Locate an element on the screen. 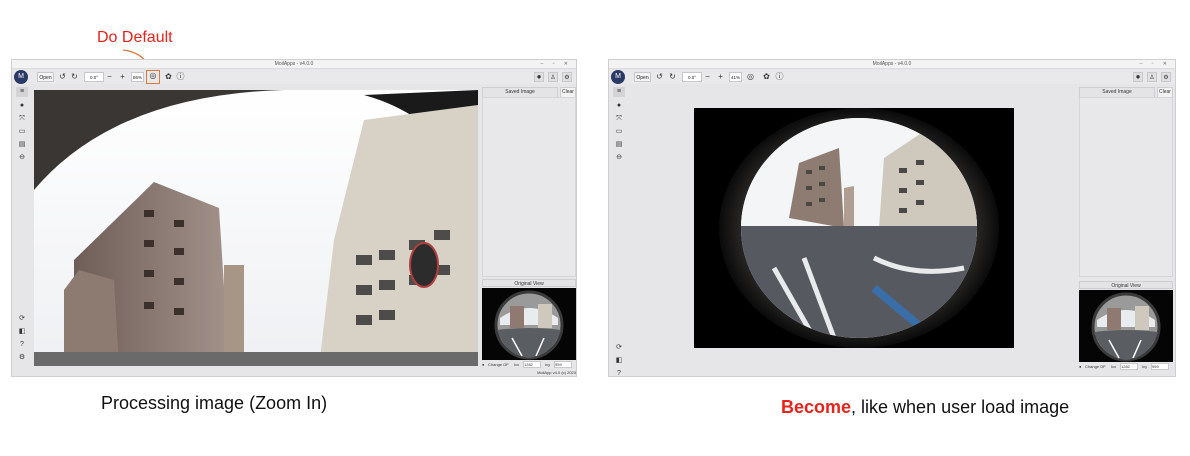 This screenshot has width=1190, height=456. zoom-field: 86% is located at coordinates (137, 77).